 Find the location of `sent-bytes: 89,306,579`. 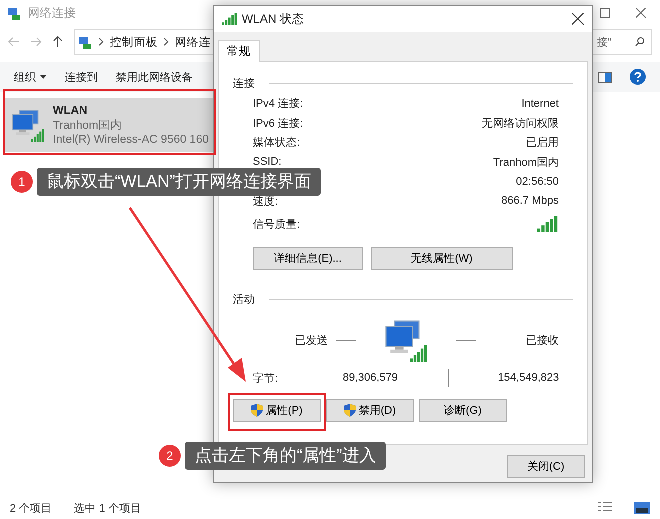

sent-bytes: 89,306,579 is located at coordinates (370, 378).